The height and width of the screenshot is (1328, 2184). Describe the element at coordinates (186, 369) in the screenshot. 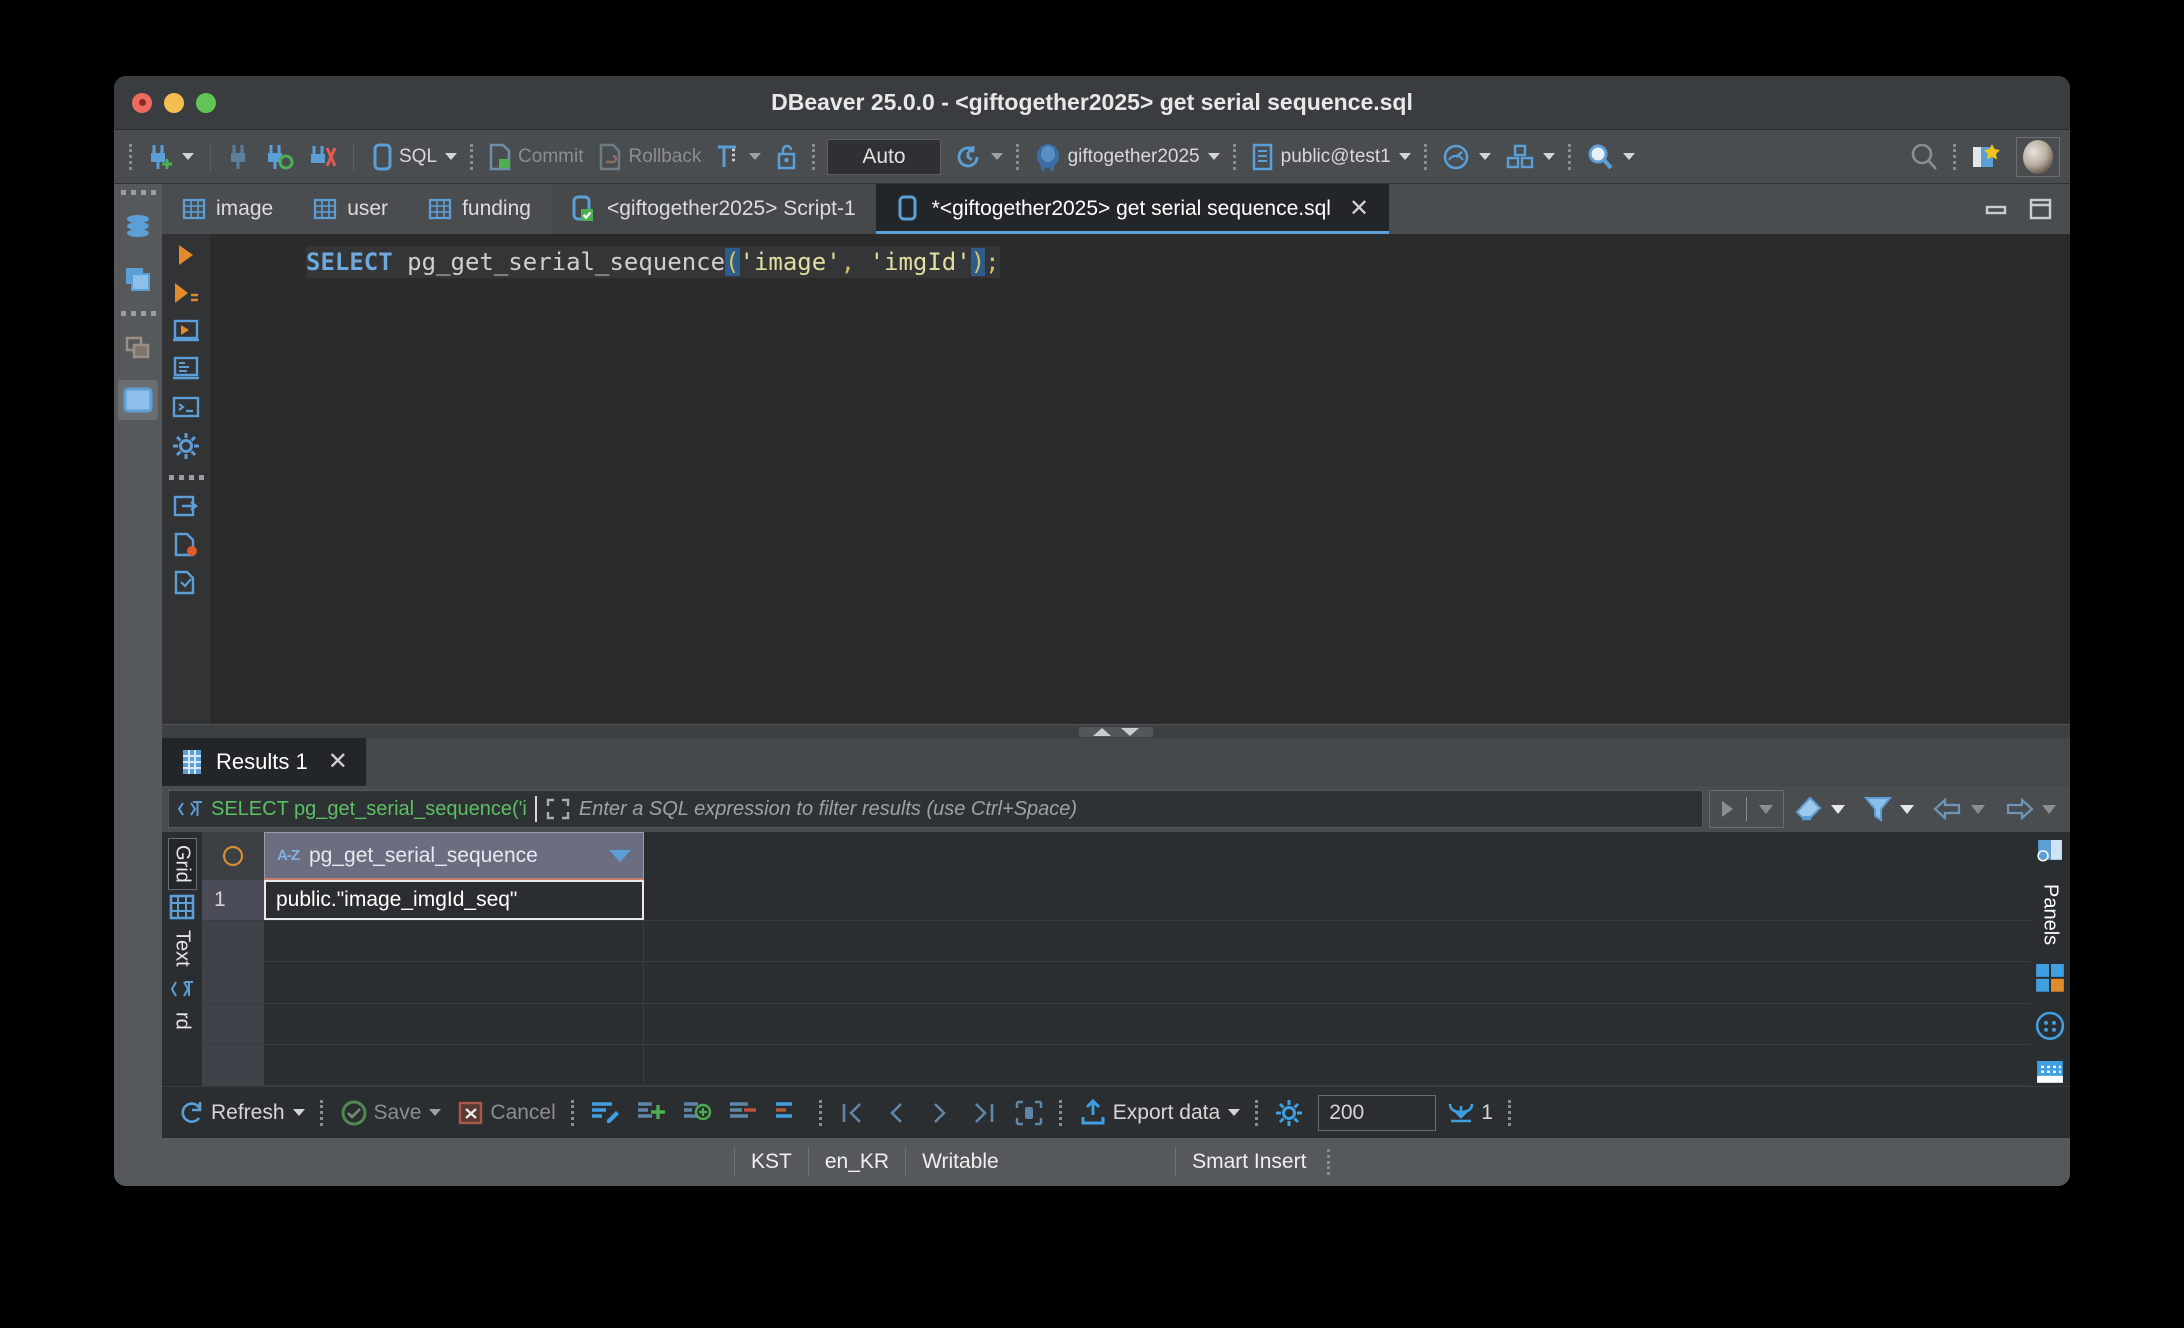

I see `execute-script-statistics-icon` at that location.